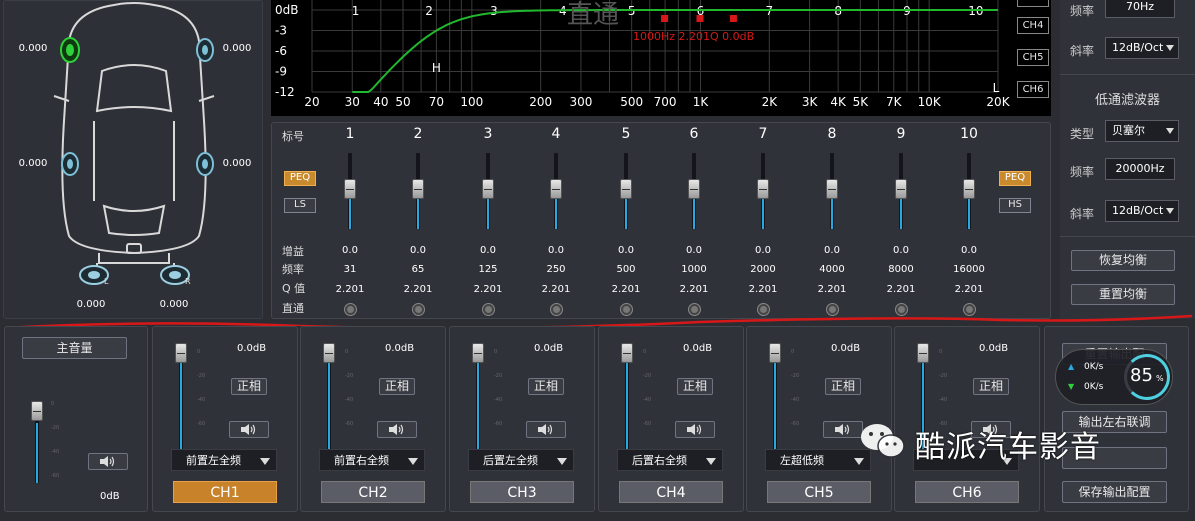  Describe the element at coordinates (901, 269) in the screenshot. I see `band-freq: 8000` at that location.